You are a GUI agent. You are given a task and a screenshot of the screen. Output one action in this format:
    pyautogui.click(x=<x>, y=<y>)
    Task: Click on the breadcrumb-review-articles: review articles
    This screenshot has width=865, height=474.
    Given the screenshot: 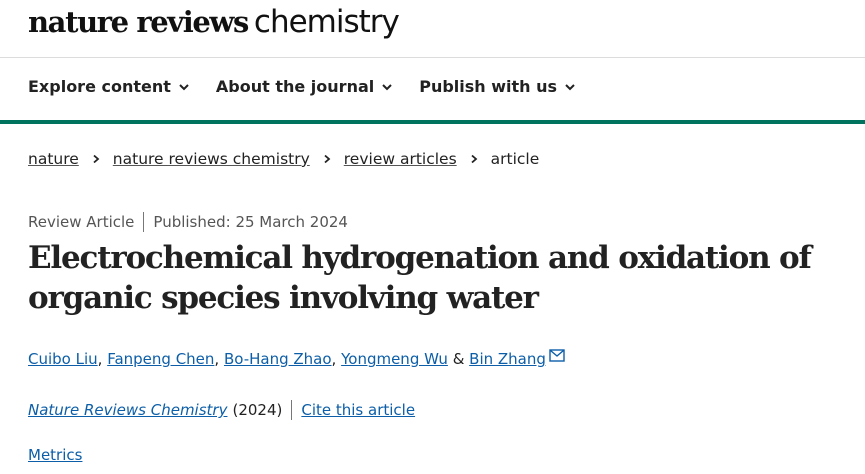 What is the action you would take?
    pyautogui.click(x=400, y=159)
    